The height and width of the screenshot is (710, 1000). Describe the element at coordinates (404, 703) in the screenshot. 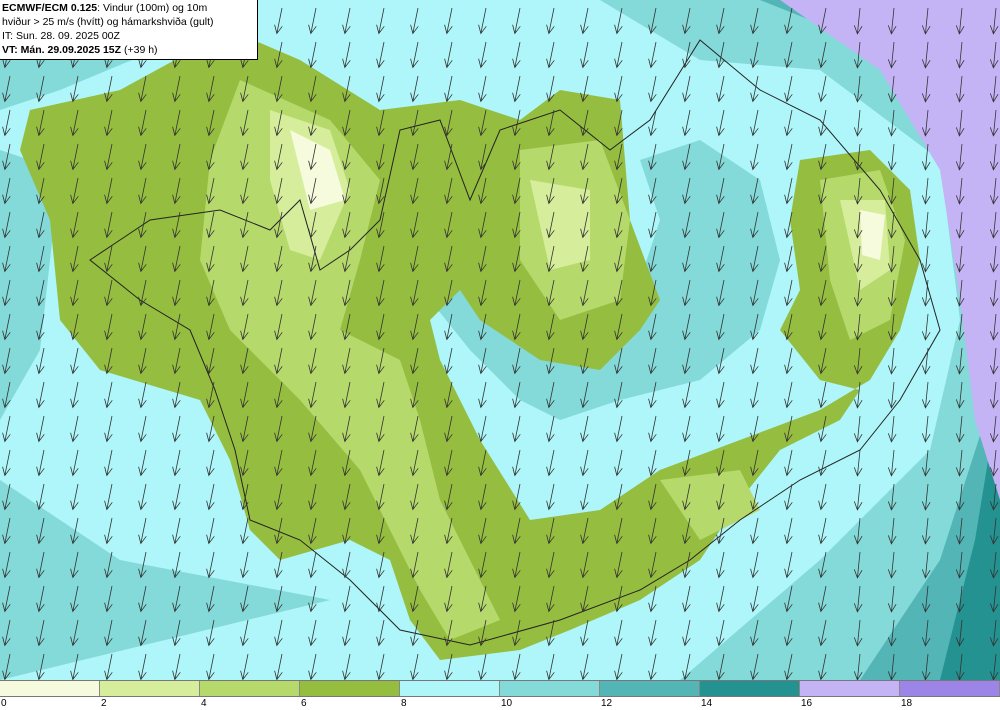

I see `legend-tick-label: 8` at that location.